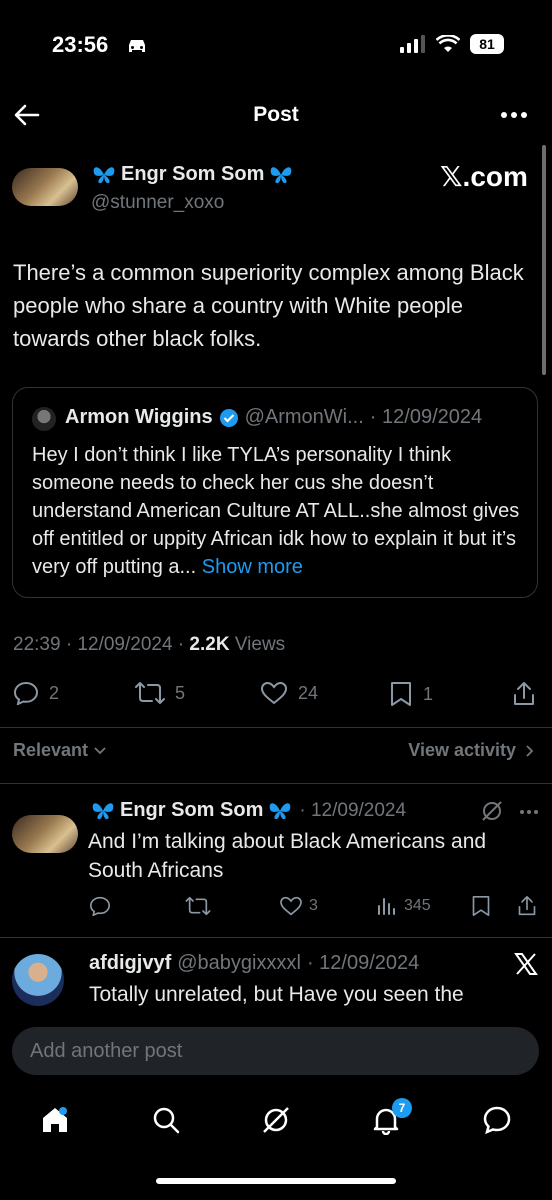  Describe the element at coordinates (252, 567) in the screenshot. I see `show-more-link: Show more` at that location.